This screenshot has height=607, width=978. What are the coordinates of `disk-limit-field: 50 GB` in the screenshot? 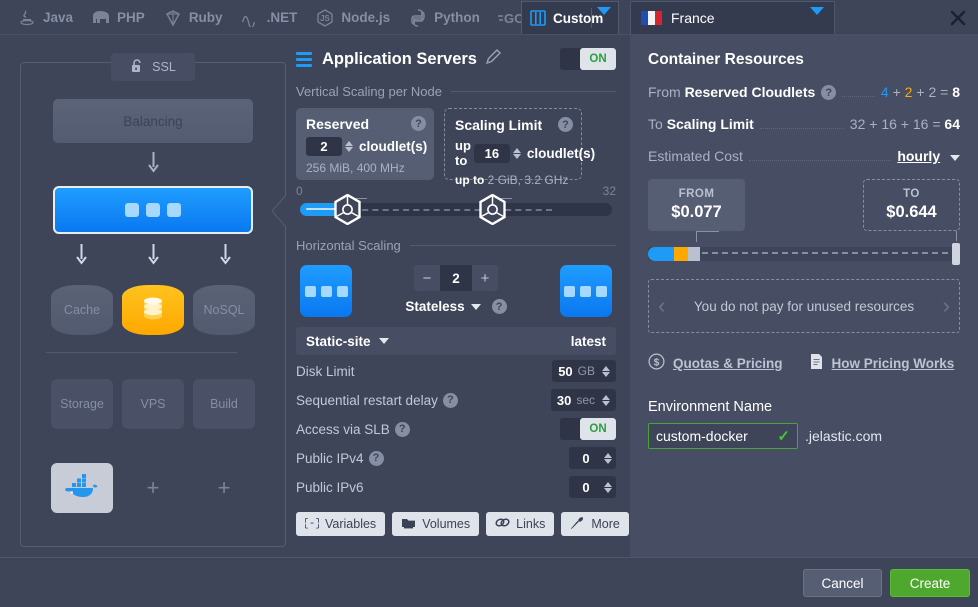 It's located at (584, 371).